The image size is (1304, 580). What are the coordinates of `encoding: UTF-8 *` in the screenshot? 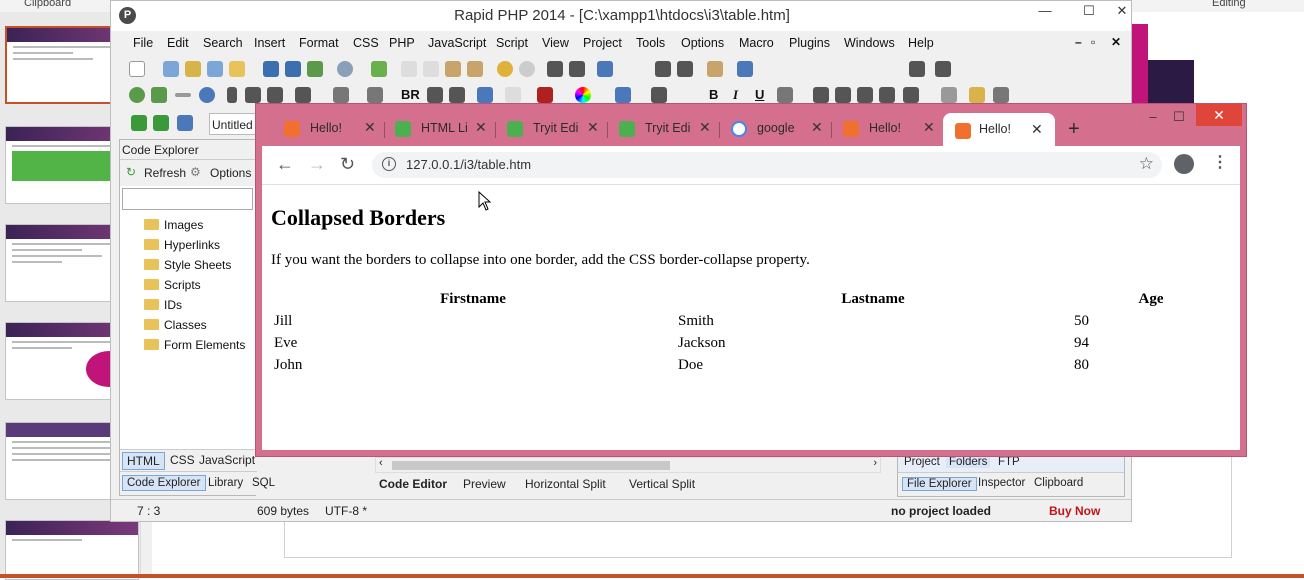 It's located at (346, 511).